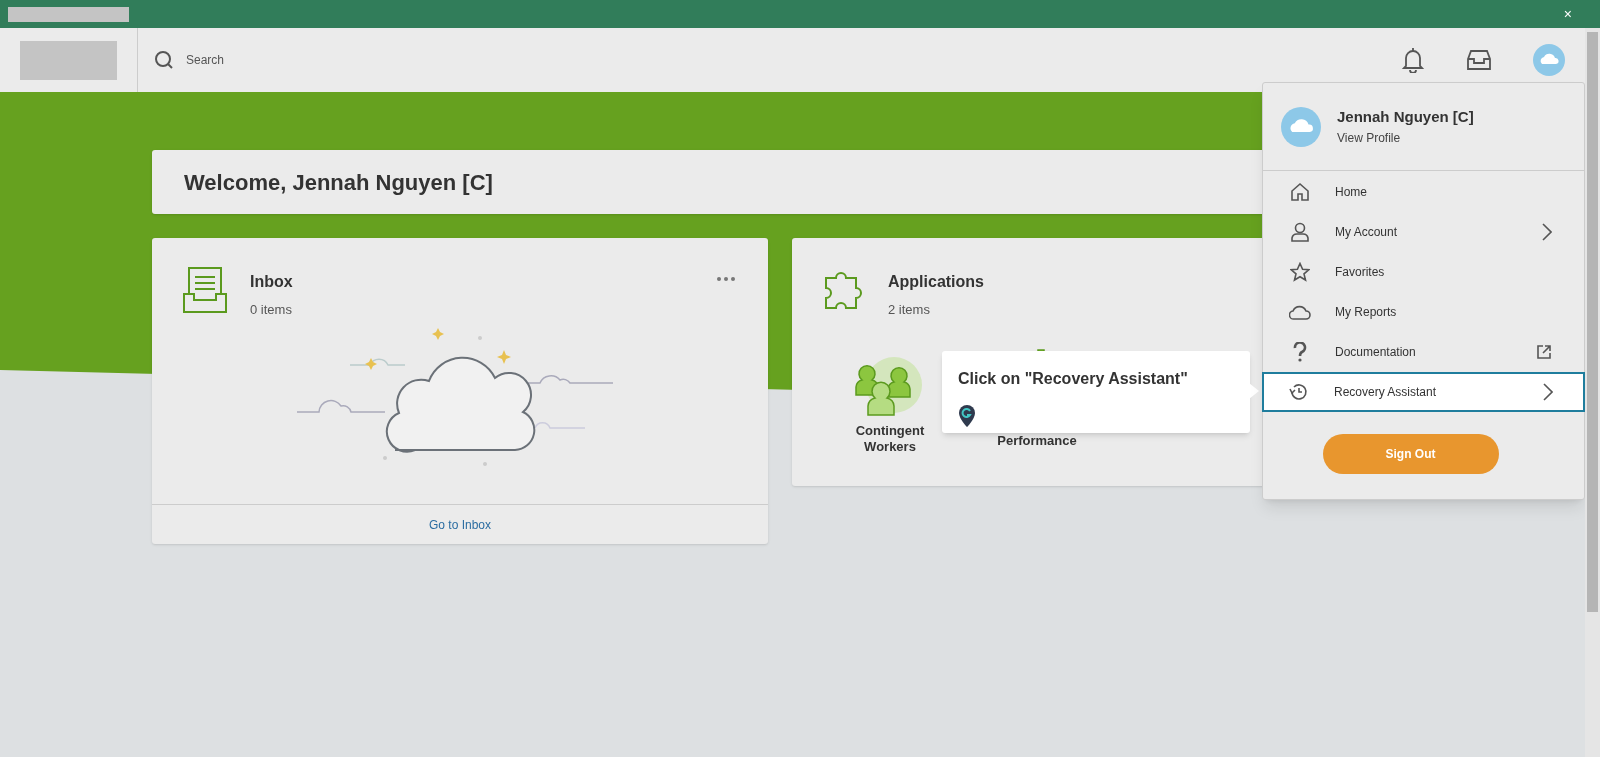 The image size is (1600, 757). What do you see at coordinates (1577, 14) in the screenshot?
I see `close-button: ×` at bounding box center [1577, 14].